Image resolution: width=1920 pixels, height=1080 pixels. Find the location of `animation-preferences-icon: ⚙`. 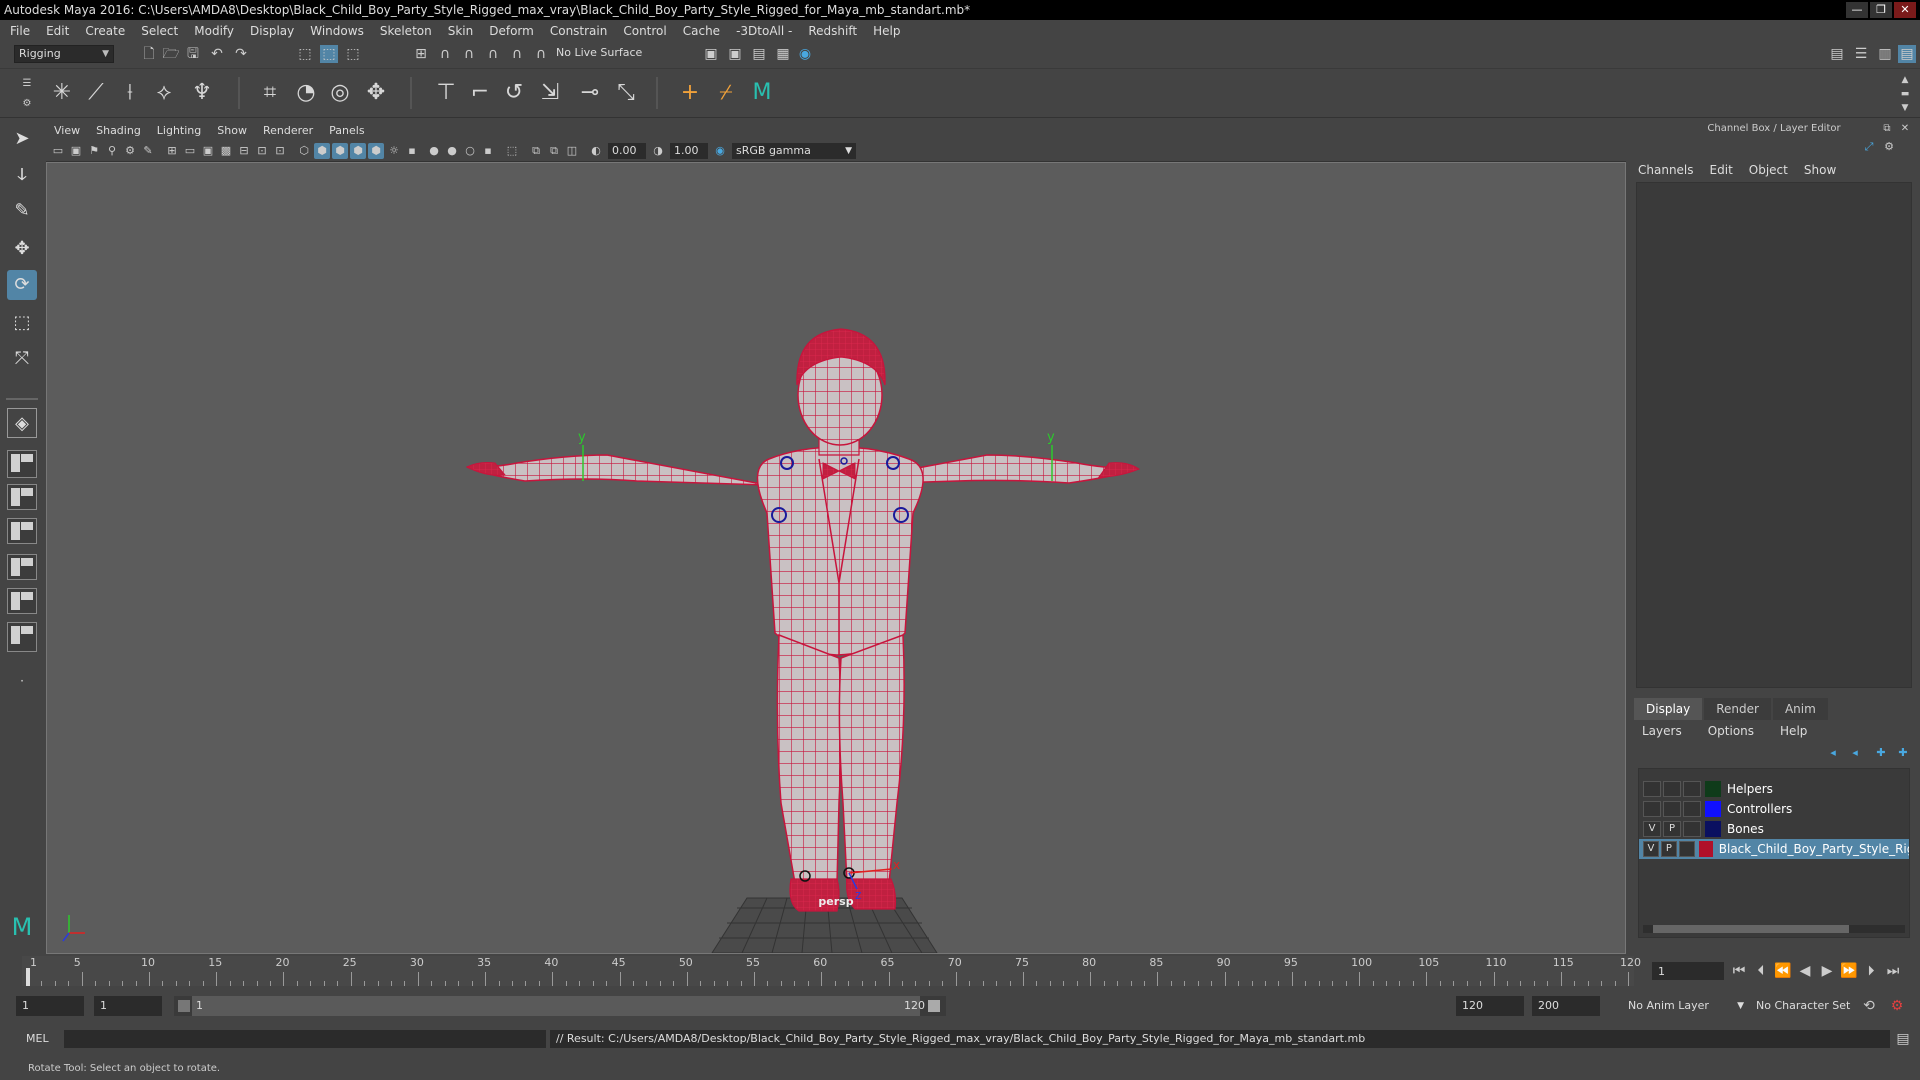

animation-preferences-icon: ⚙ is located at coordinates (1897, 1006).